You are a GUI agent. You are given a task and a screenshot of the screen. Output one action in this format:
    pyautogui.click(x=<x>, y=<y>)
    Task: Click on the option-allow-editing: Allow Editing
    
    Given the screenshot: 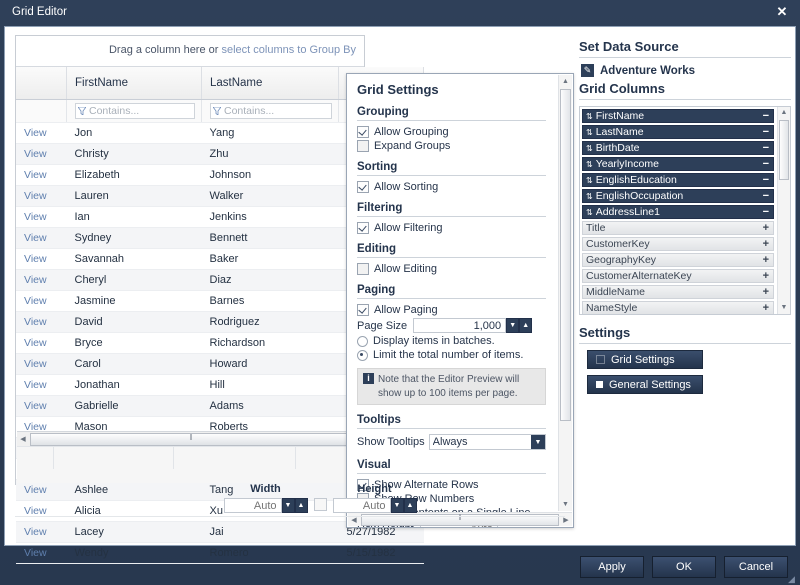 What is the action you would take?
    pyautogui.click(x=451, y=269)
    